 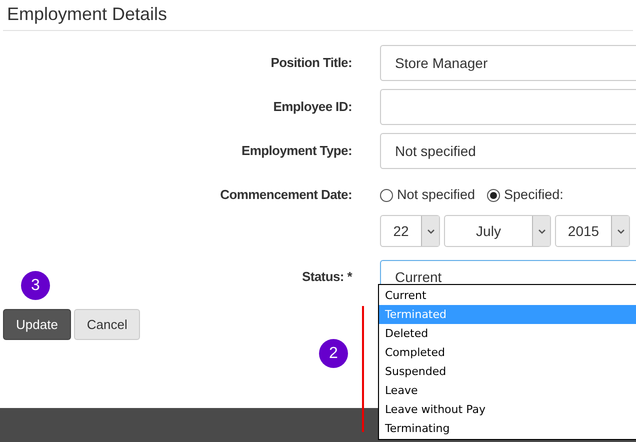 What do you see at coordinates (37, 324) in the screenshot?
I see `update-button: Update` at bounding box center [37, 324].